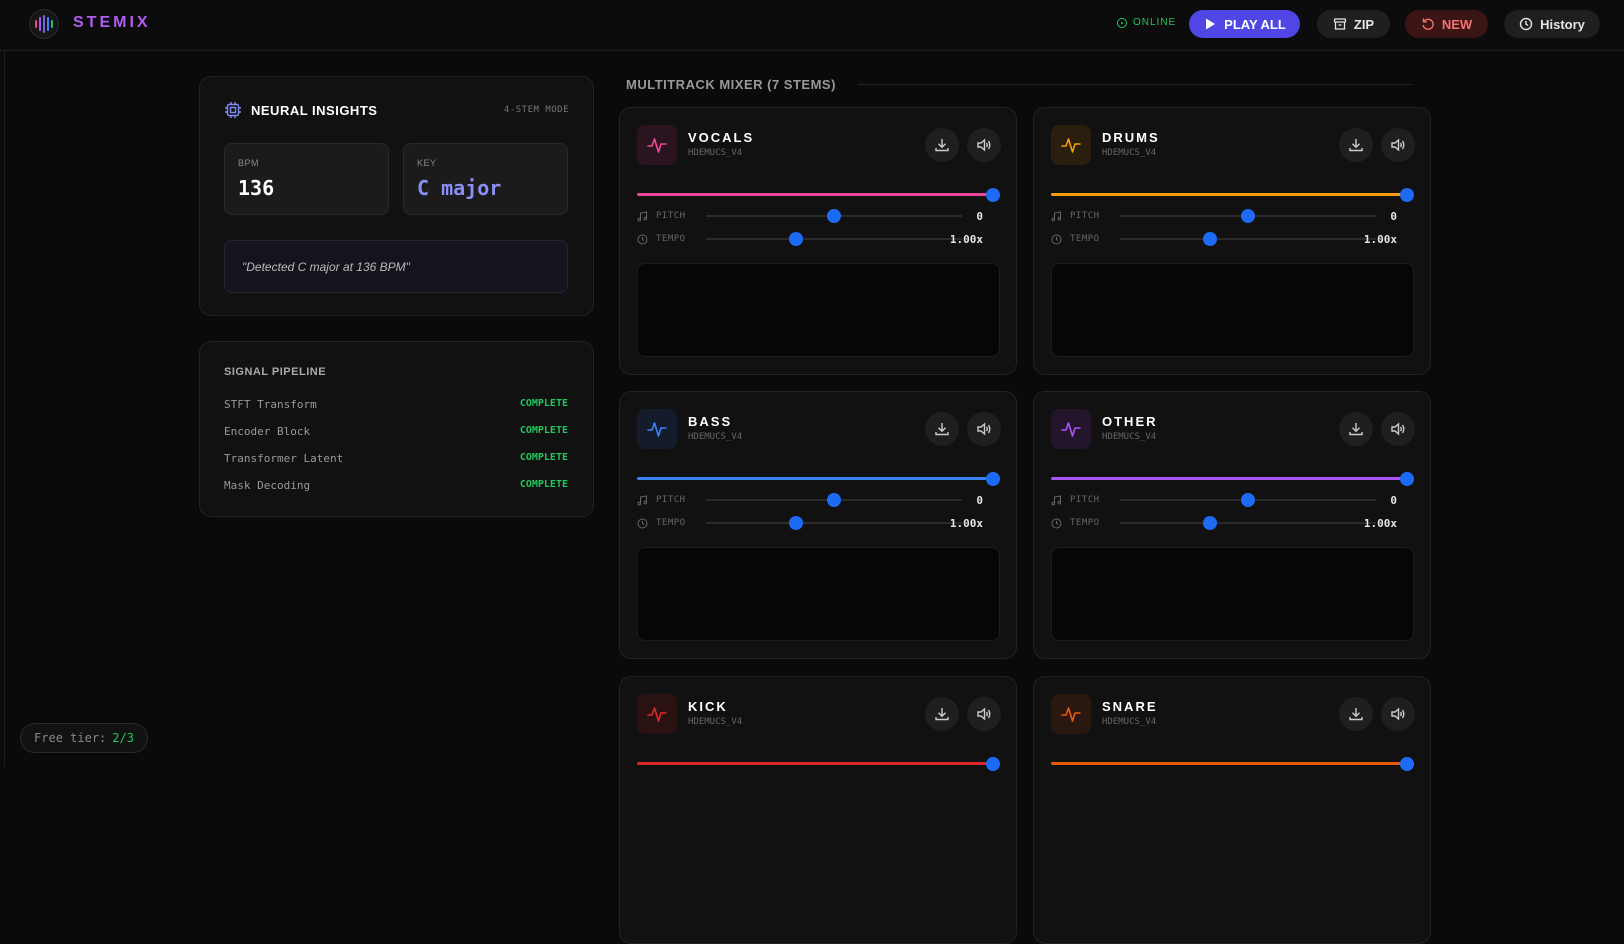 The width and height of the screenshot is (1624, 944). What do you see at coordinates (1562, 24) in the screenshot?
I see `history-label: History` at bounding box center [1562, 24].